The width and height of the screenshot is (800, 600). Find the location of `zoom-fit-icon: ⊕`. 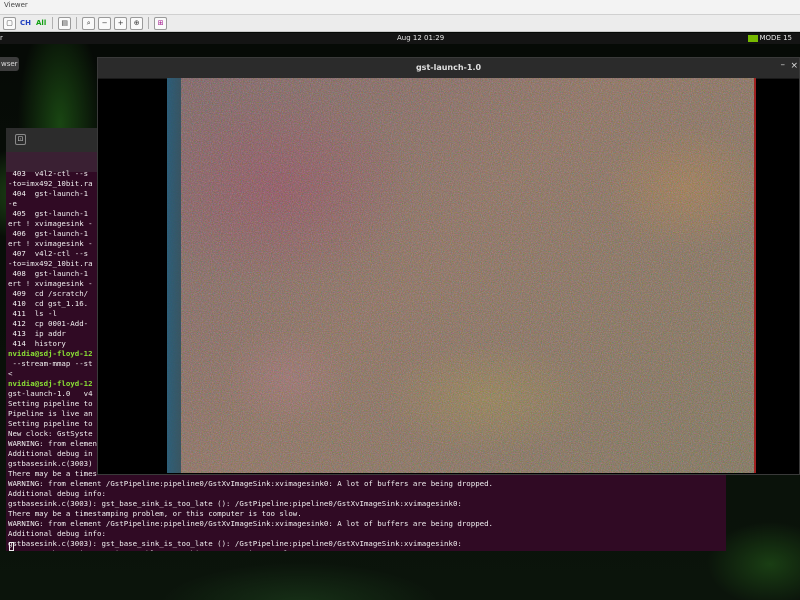

zoom-fit-icon: ⊕ is located at coordinates (137, 23).